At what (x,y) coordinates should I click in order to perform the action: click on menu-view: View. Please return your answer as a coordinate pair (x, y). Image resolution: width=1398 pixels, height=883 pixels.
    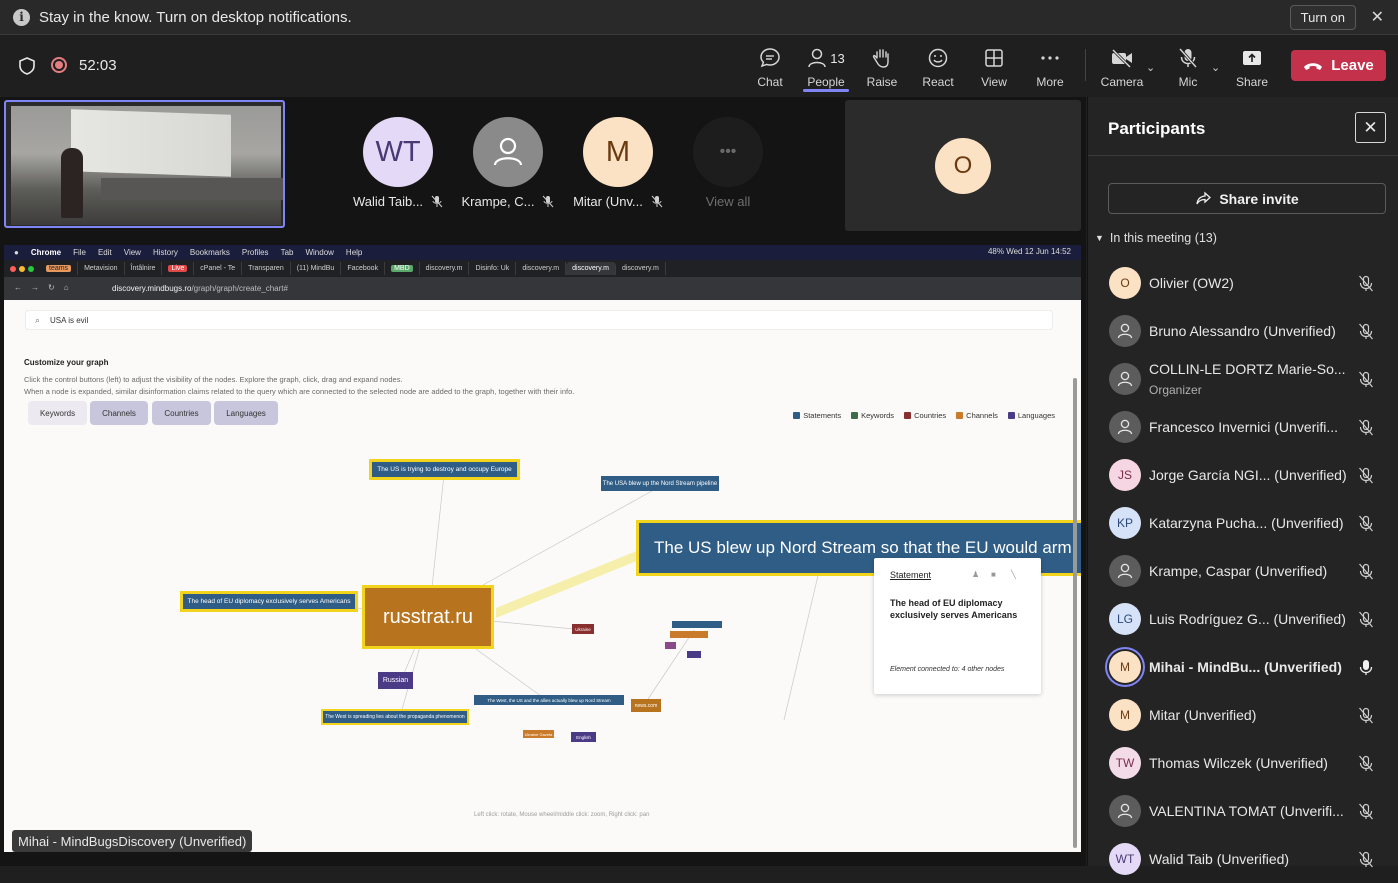
    Looking at the image, I should click on (132, 252).